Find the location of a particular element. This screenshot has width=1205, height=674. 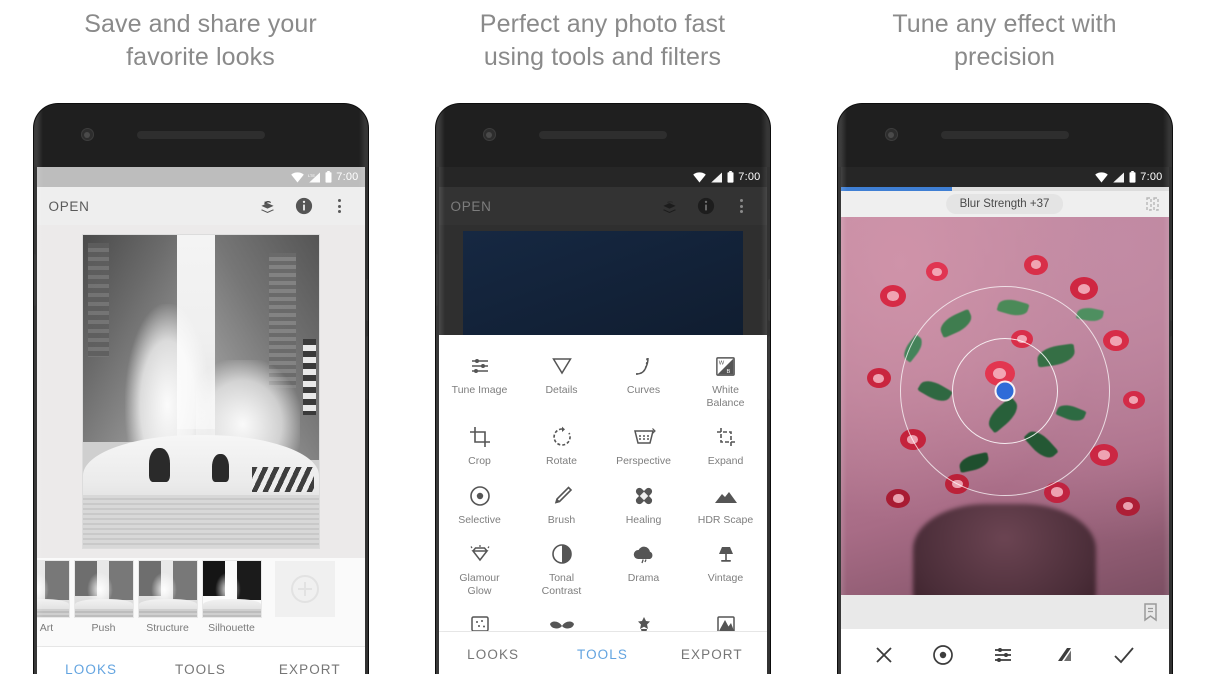

bottom-tab-bar: LOOKS TOOLS EXPORT is located at coordinates (200, 660).